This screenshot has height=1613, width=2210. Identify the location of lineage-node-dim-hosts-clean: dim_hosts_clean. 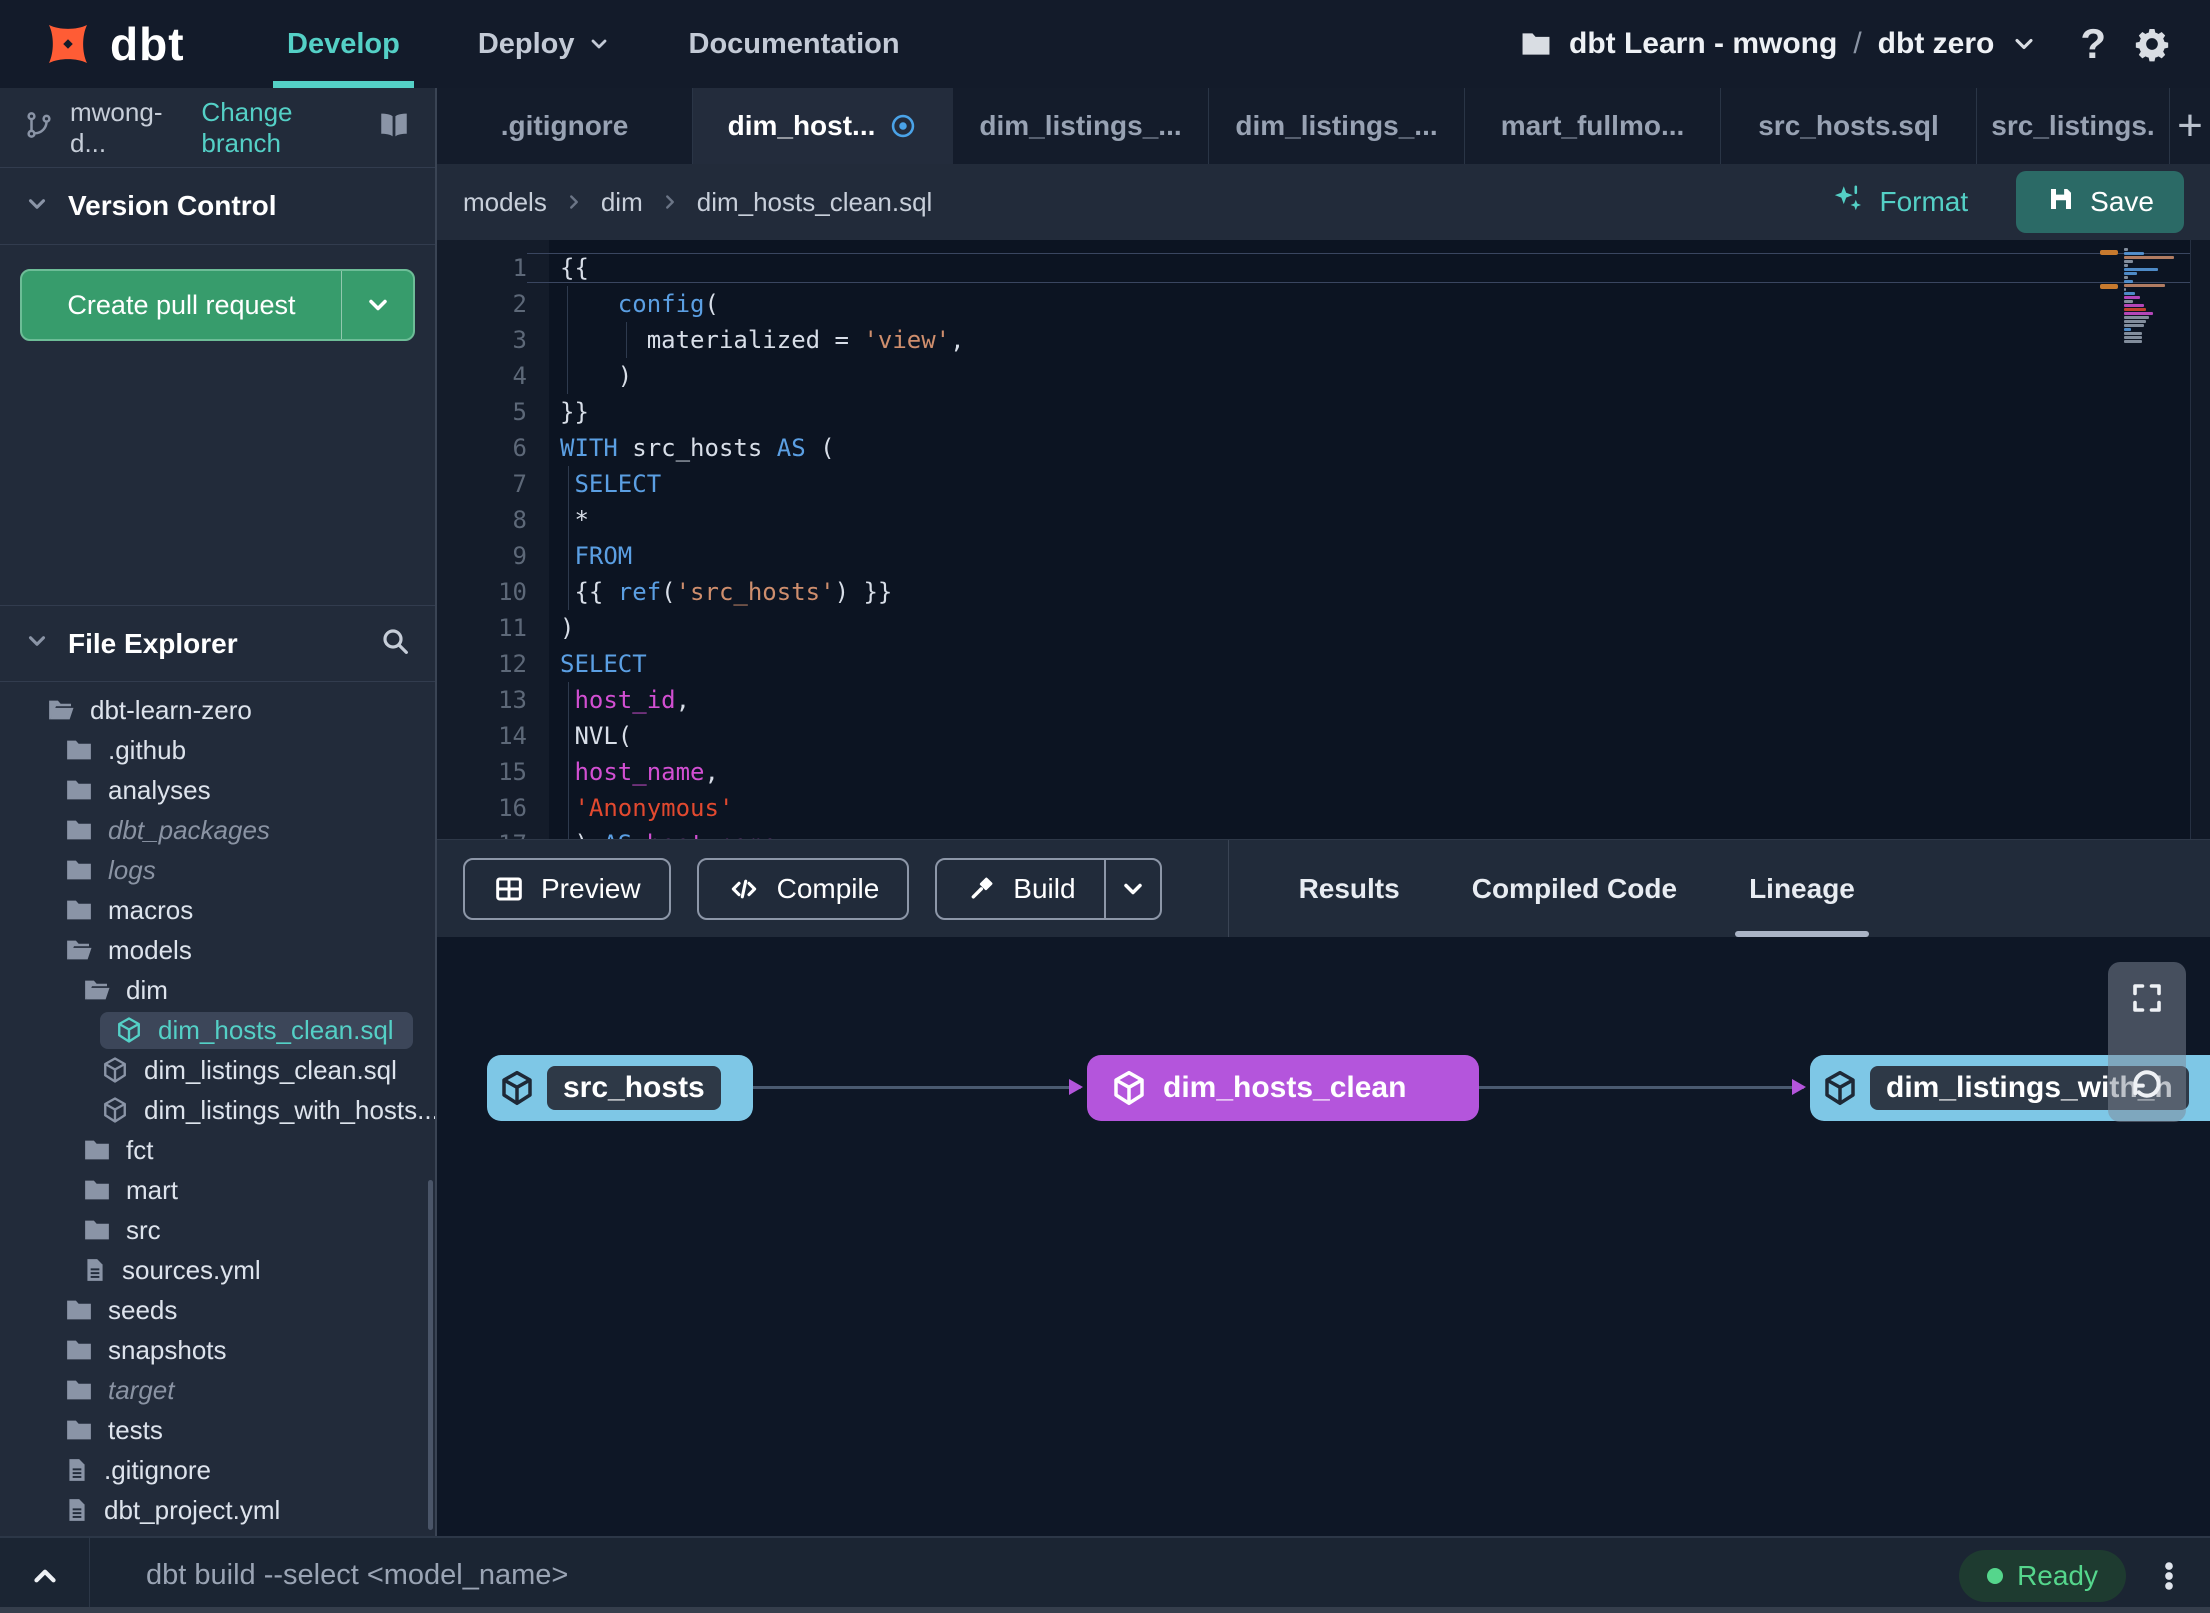
(1283, 1088).